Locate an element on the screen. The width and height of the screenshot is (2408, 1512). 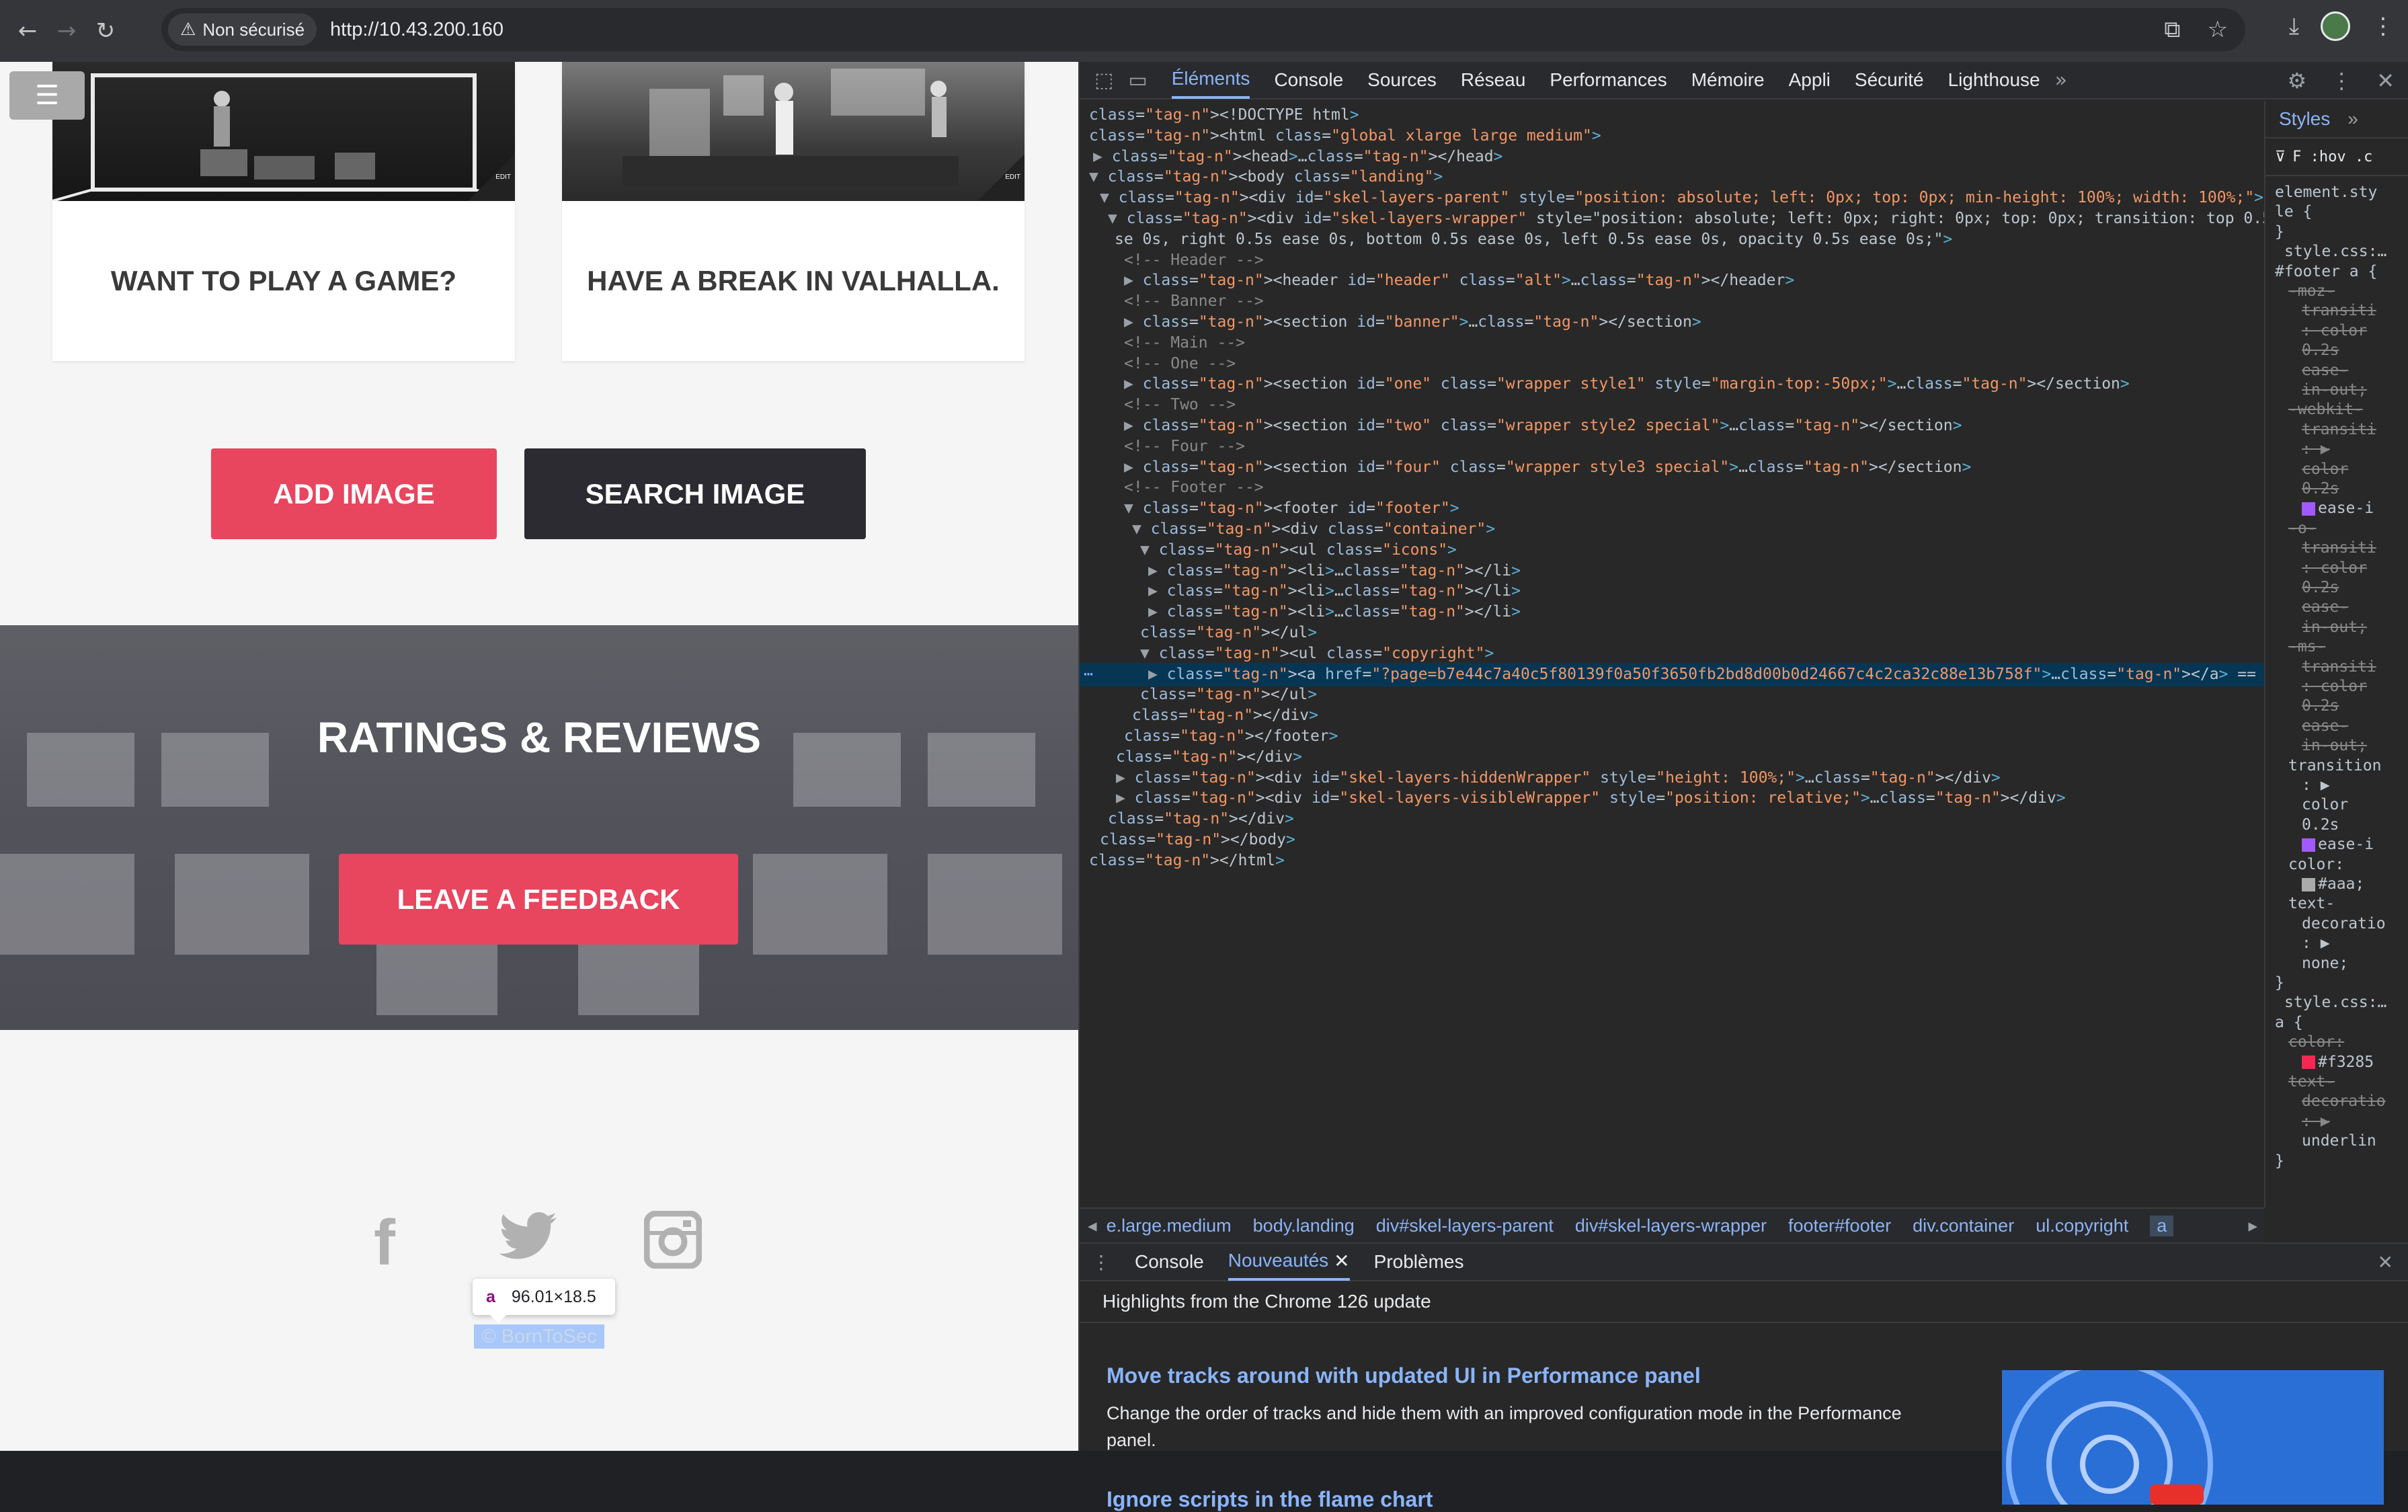
tab-appli: Appli is located at coordinates (1810, 80).